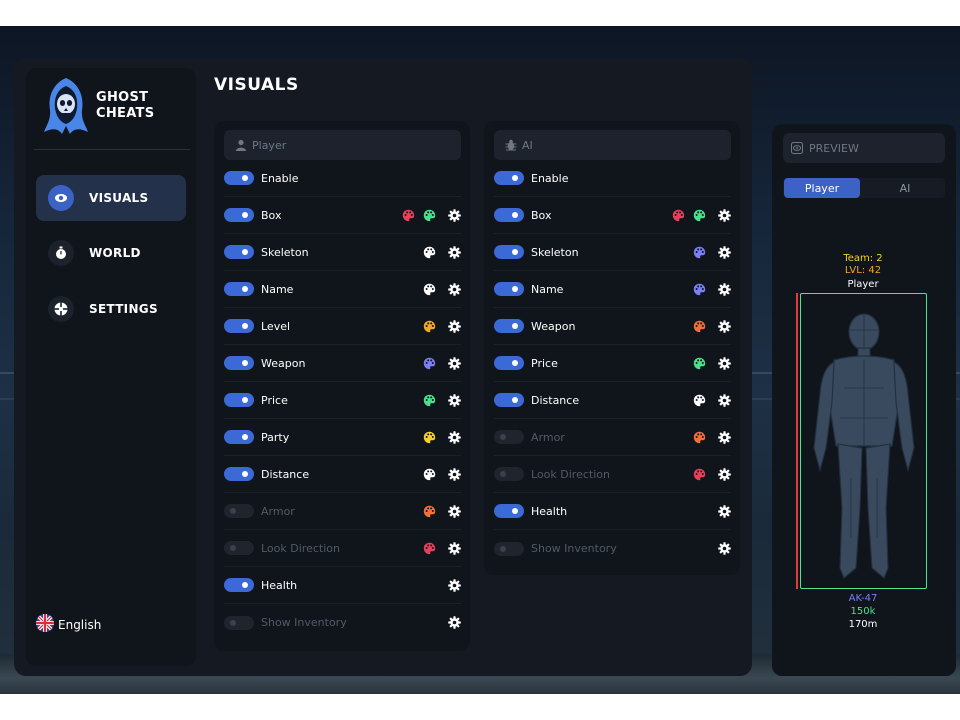  What do you see at coordinates (342, 289) in the screenshot?
I see `player-row-name: Name` at bounding box center [342, 289].